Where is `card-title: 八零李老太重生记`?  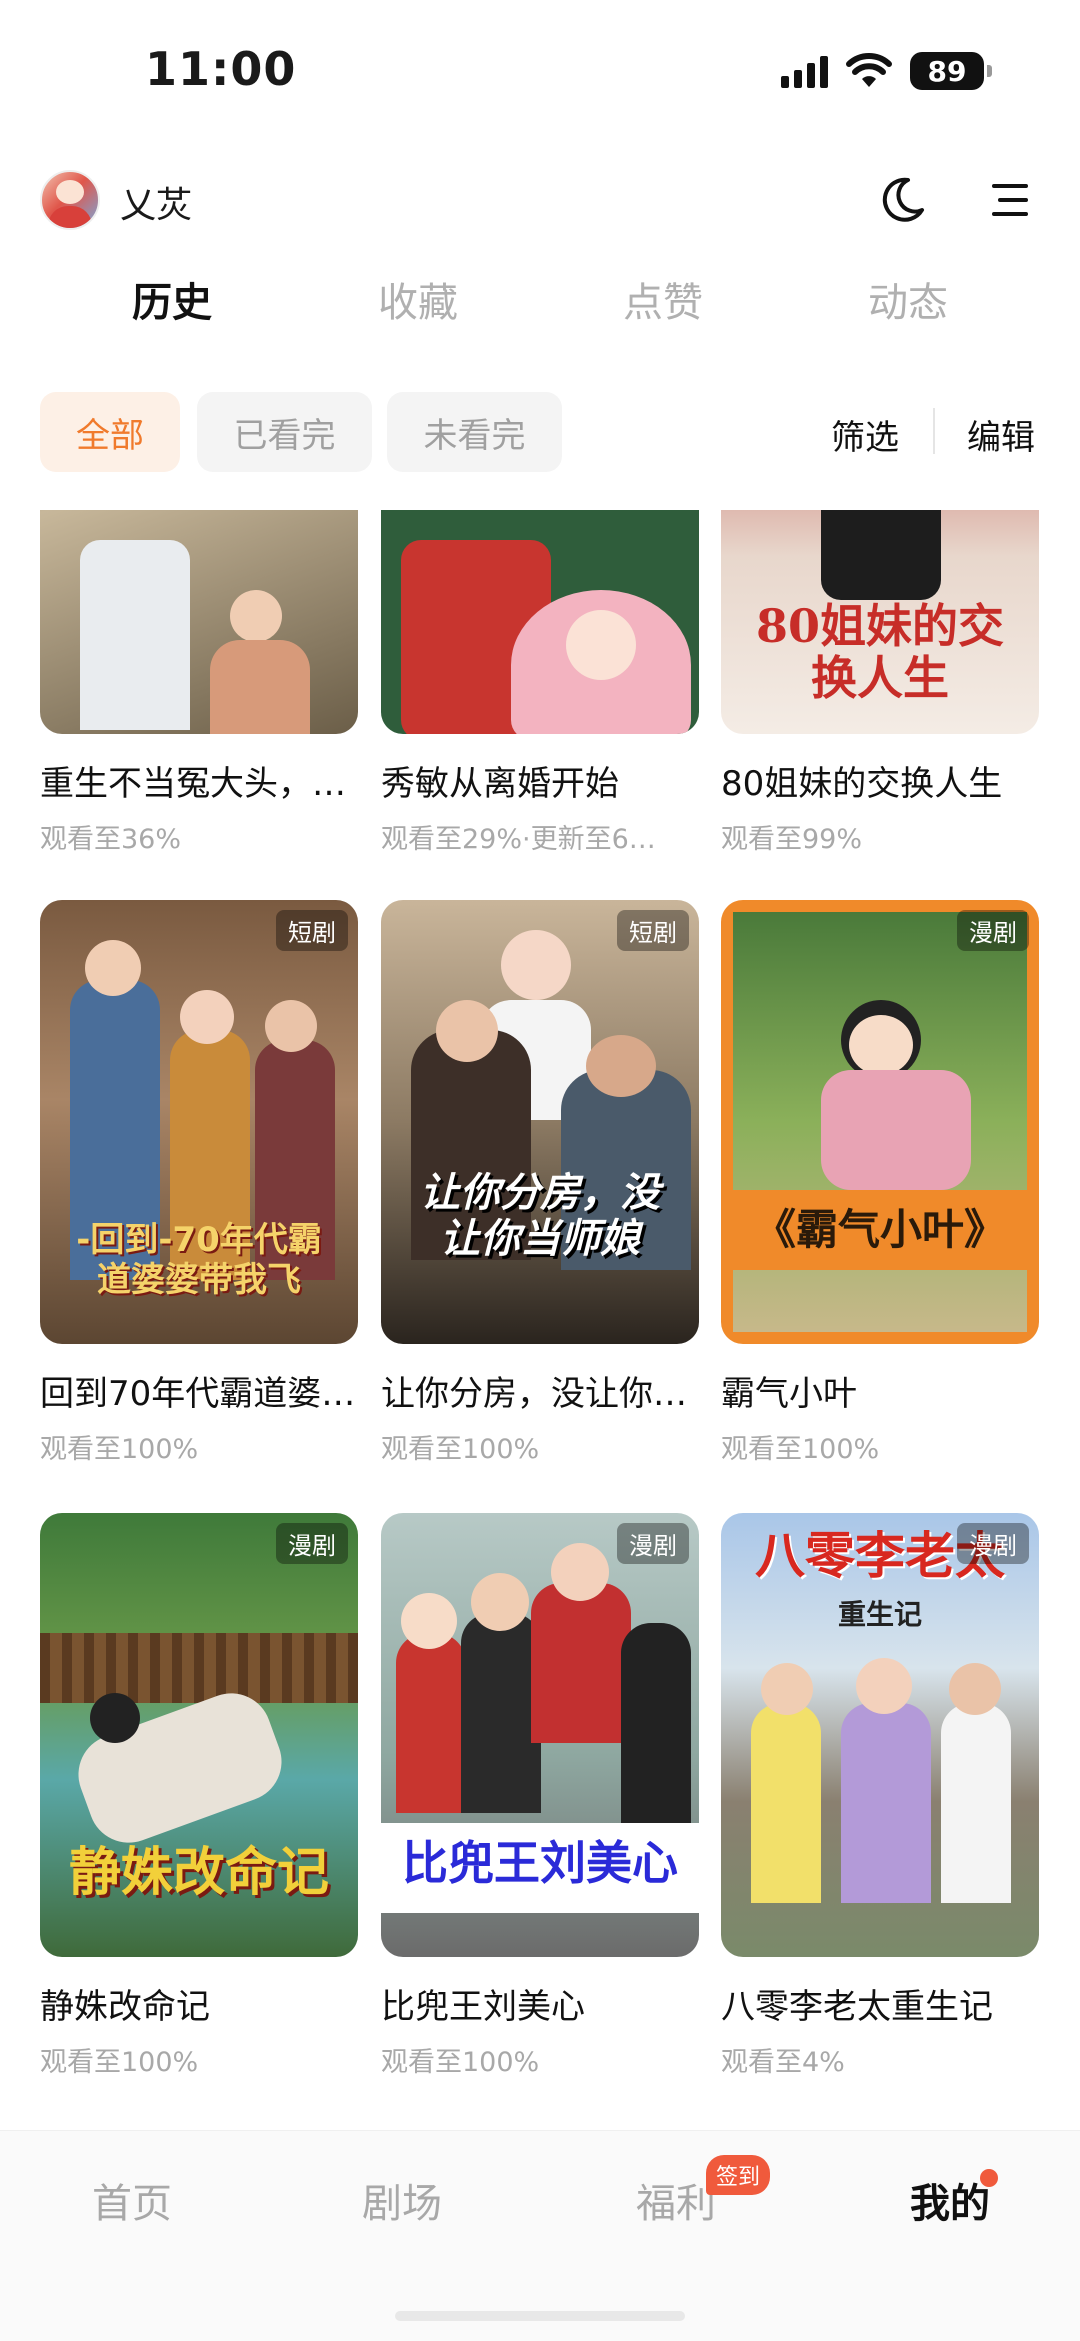
card-title: 八零李老太重生记 is located at coordinates (857, 2007).